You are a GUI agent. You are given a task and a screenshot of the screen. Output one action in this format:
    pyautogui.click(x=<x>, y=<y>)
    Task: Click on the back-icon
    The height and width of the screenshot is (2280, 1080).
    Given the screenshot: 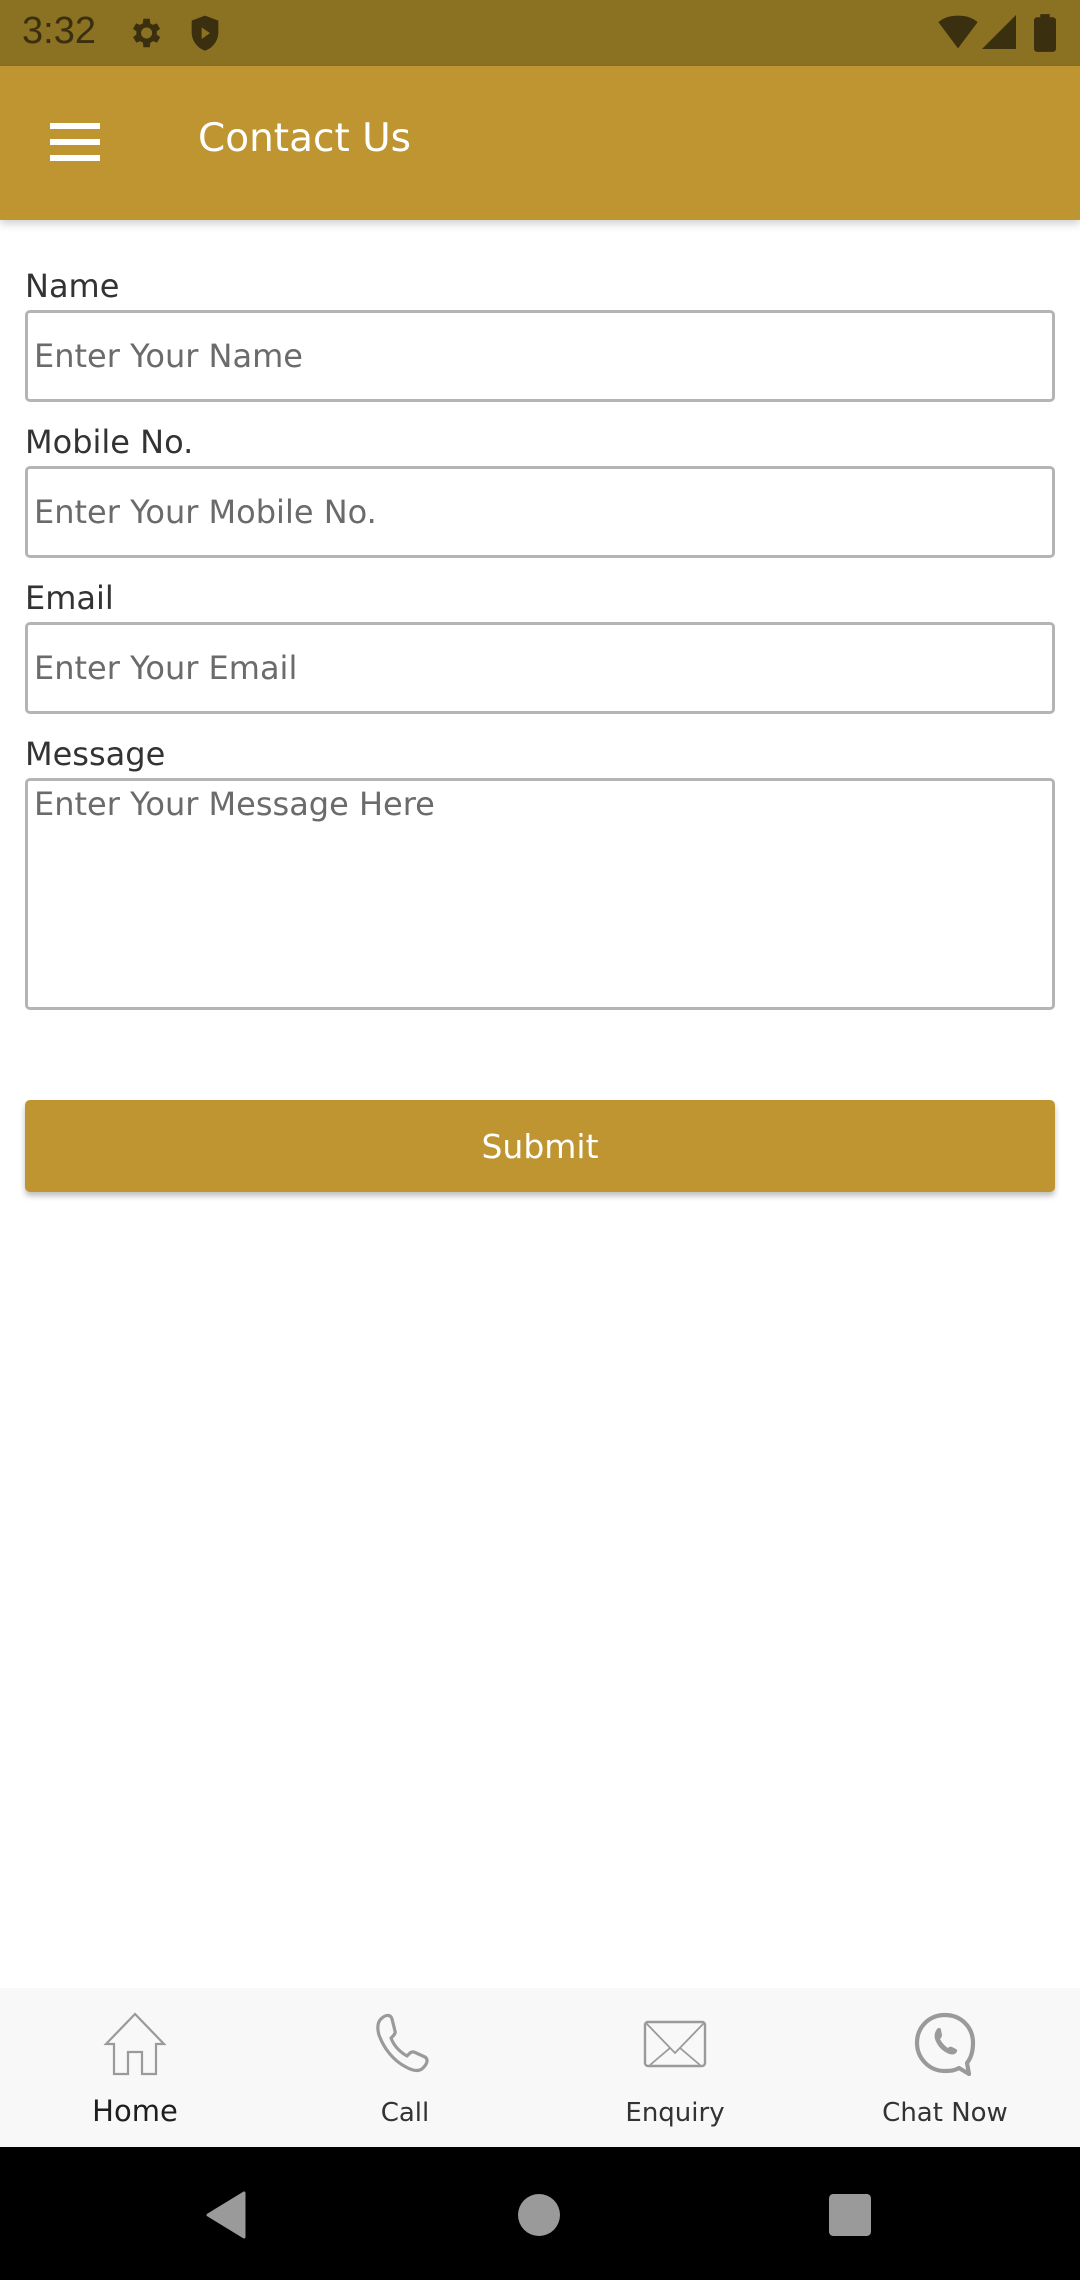 What is the action you would take?
    pyautogui.click(x=226, y=2215)
    